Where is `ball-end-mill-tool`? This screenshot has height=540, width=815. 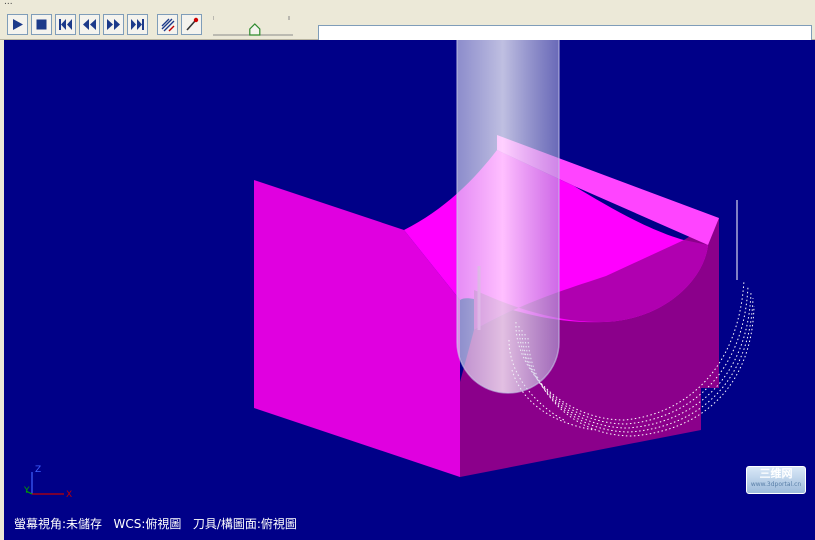 ball-end-mill-tool is located at coordinates (508, 217).